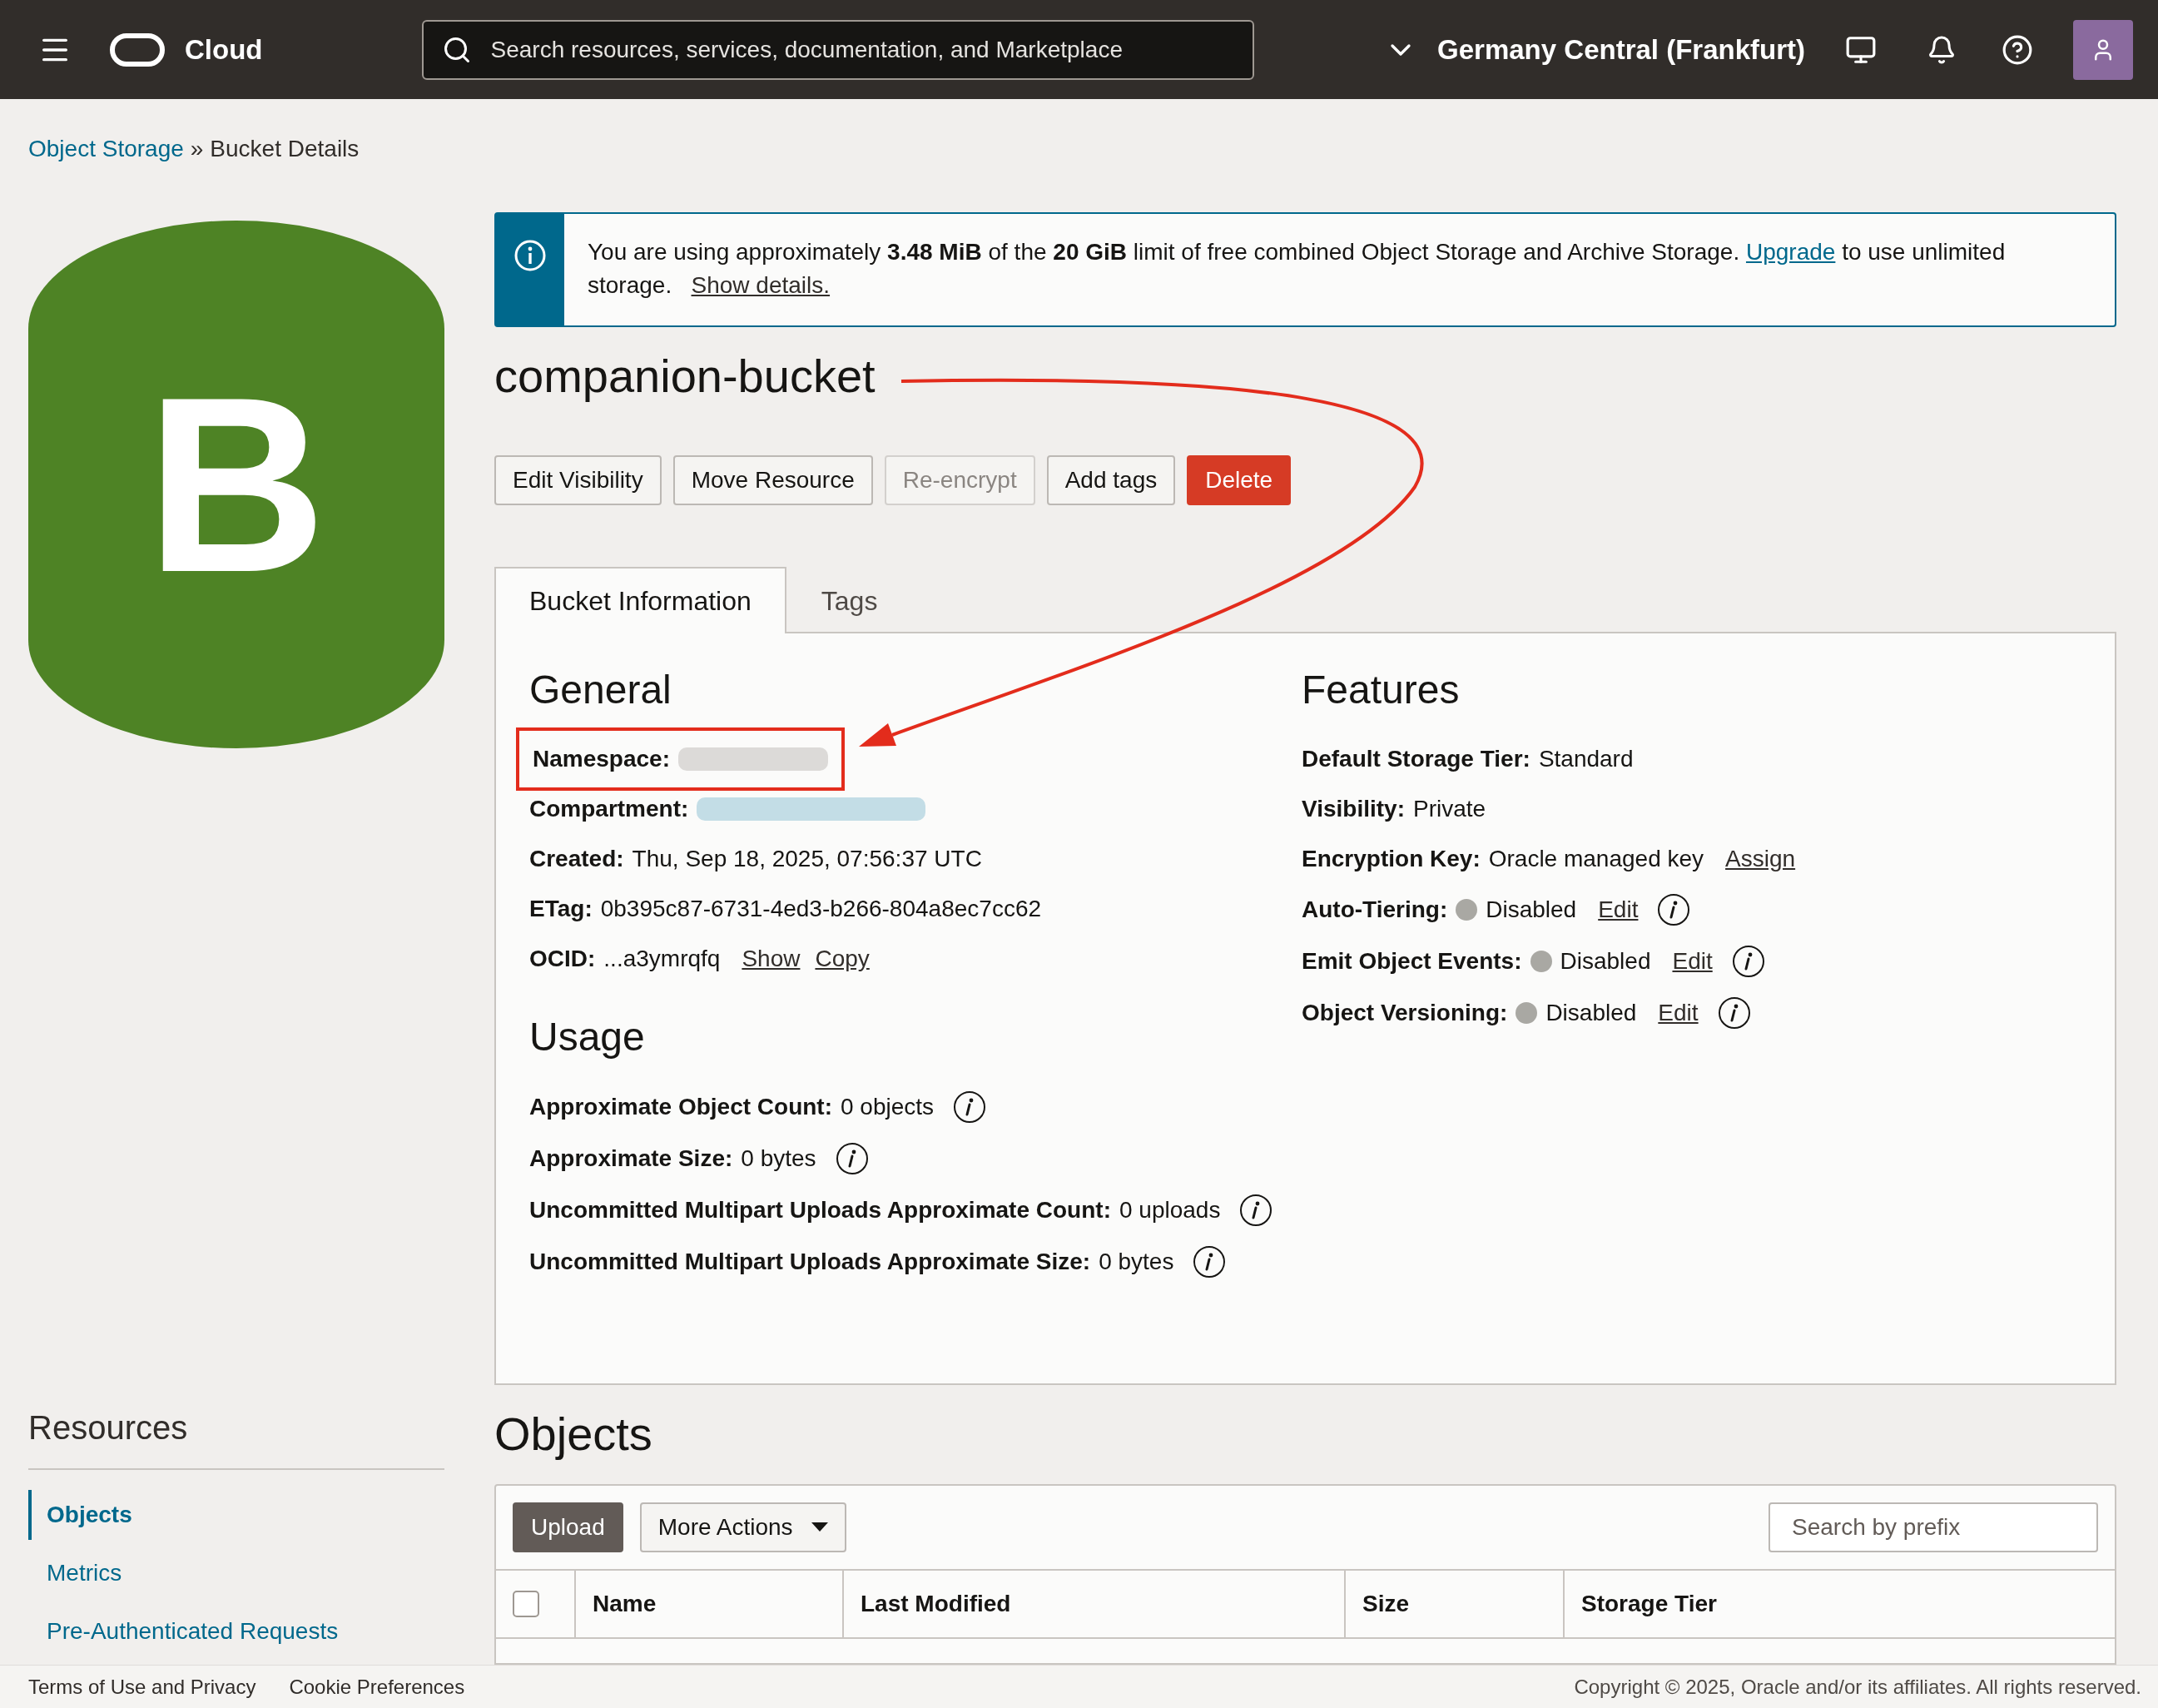 This screenshot has width=2158, height=1708. What do you see at coordinates (526, 1604) in the screenshot?
I see `select-all-checkbox` at bounding box center [526, 1604].